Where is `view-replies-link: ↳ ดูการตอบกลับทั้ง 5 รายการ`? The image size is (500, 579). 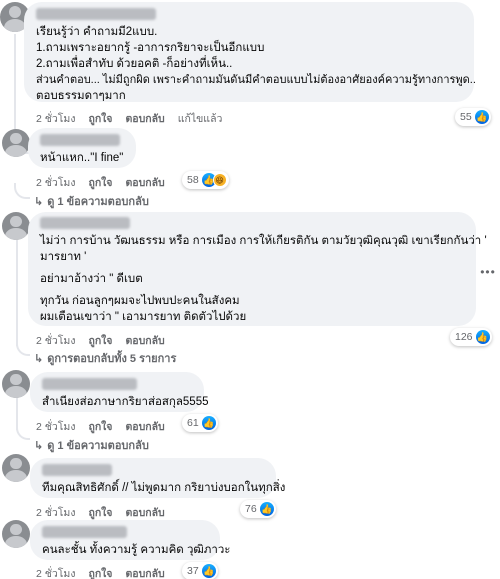
view-replies-link: ↳ ดูการตอบกลับทั้ง 5 รายการ is located at coordinates (105, 358).